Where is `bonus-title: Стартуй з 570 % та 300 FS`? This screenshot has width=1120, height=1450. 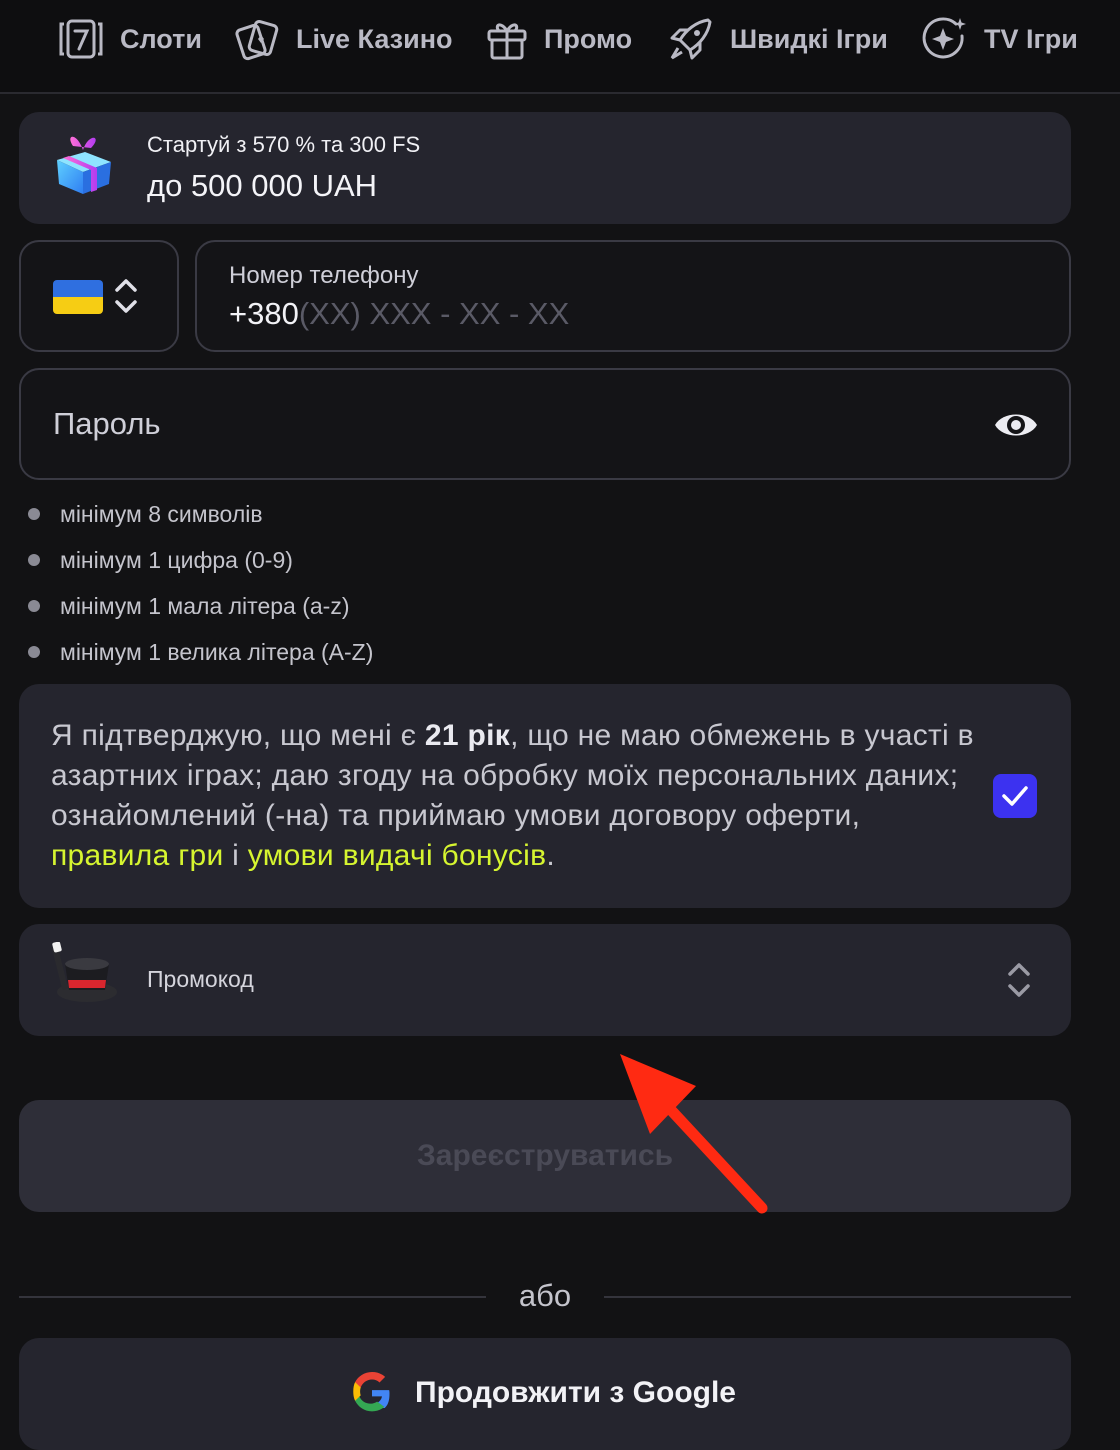
bonus-title: Стартуй з 570 % та 300 FS is located at coordinates (284, 144).